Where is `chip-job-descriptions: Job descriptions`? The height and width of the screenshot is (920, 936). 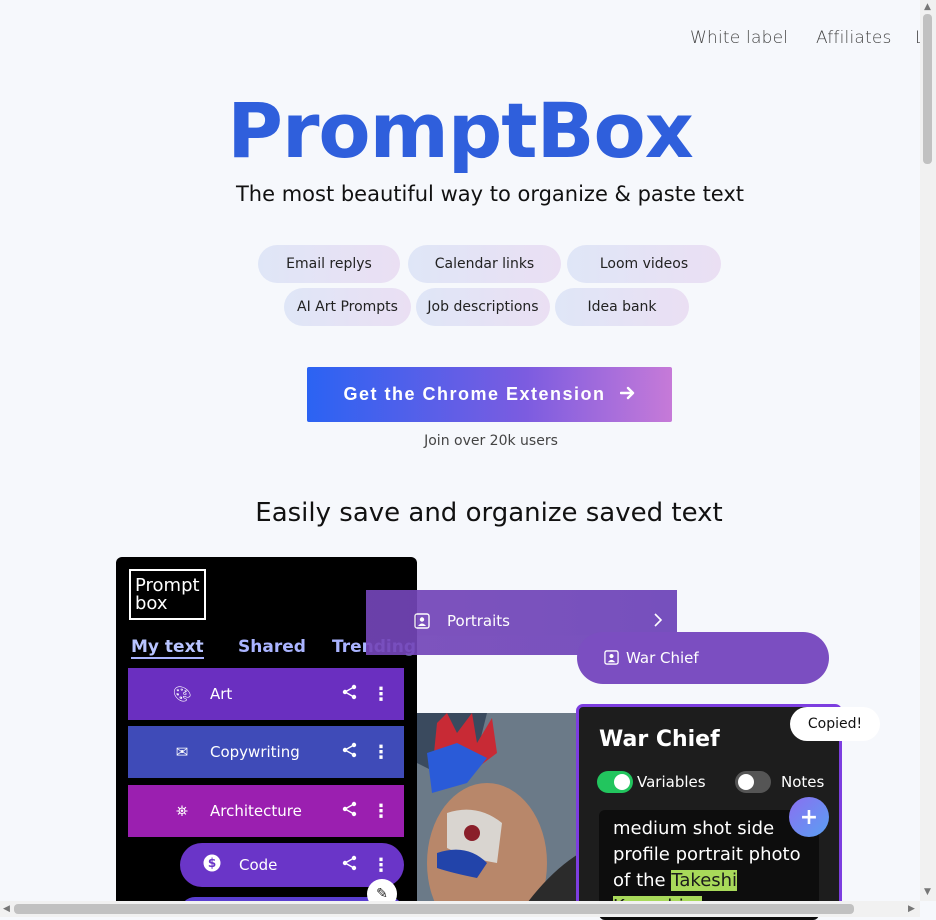
chip-job-descriptions: Job descriptions is located at coordinates (483, 307).